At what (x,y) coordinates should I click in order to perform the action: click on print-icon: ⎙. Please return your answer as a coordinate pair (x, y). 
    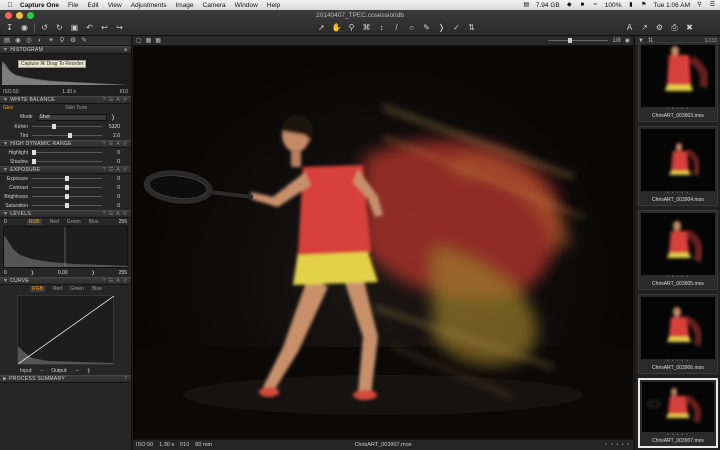
    Looking at the image, I should click on (674, 27).